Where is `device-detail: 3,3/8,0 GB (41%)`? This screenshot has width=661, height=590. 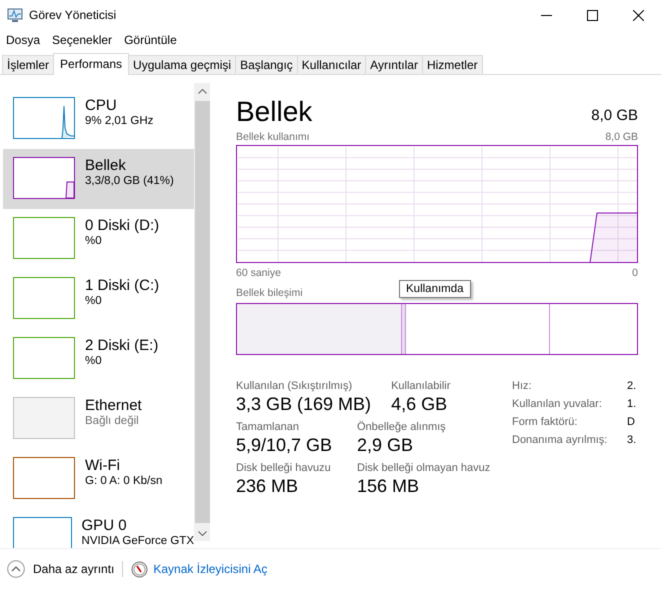 device-detail: 3,3/8,0 GB (41%) is located at coordinates (129, 181).